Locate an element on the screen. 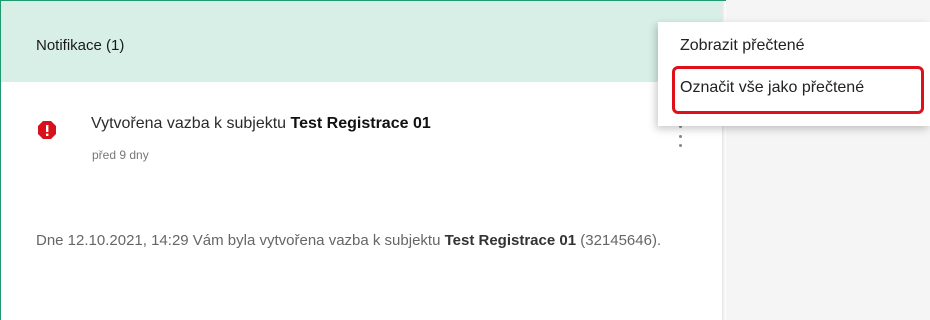 This screenshot has height=320, width=930. notification-body-subject: Test Registrace 01 is located at coordinates (510, 240).